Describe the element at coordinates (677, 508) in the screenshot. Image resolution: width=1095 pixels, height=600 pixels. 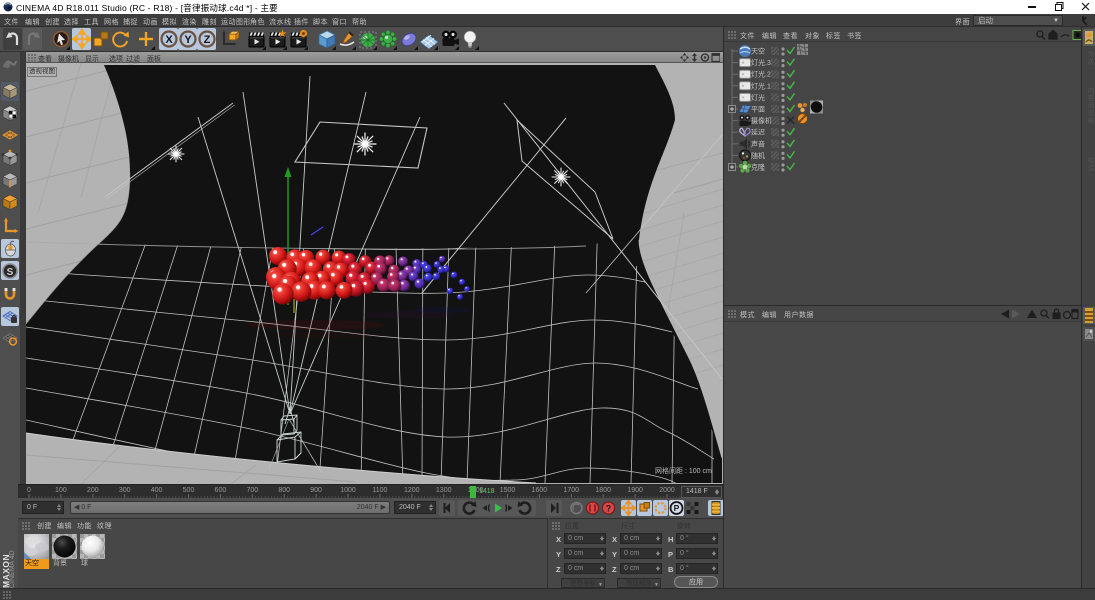
I see `svg-text: P` at that location.